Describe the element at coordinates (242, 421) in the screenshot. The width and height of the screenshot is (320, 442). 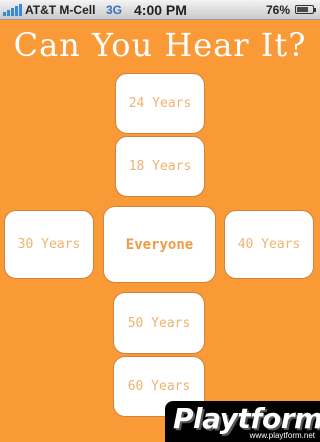
I see `playtform-watermark: Playtform www.playtform.net` at that location.